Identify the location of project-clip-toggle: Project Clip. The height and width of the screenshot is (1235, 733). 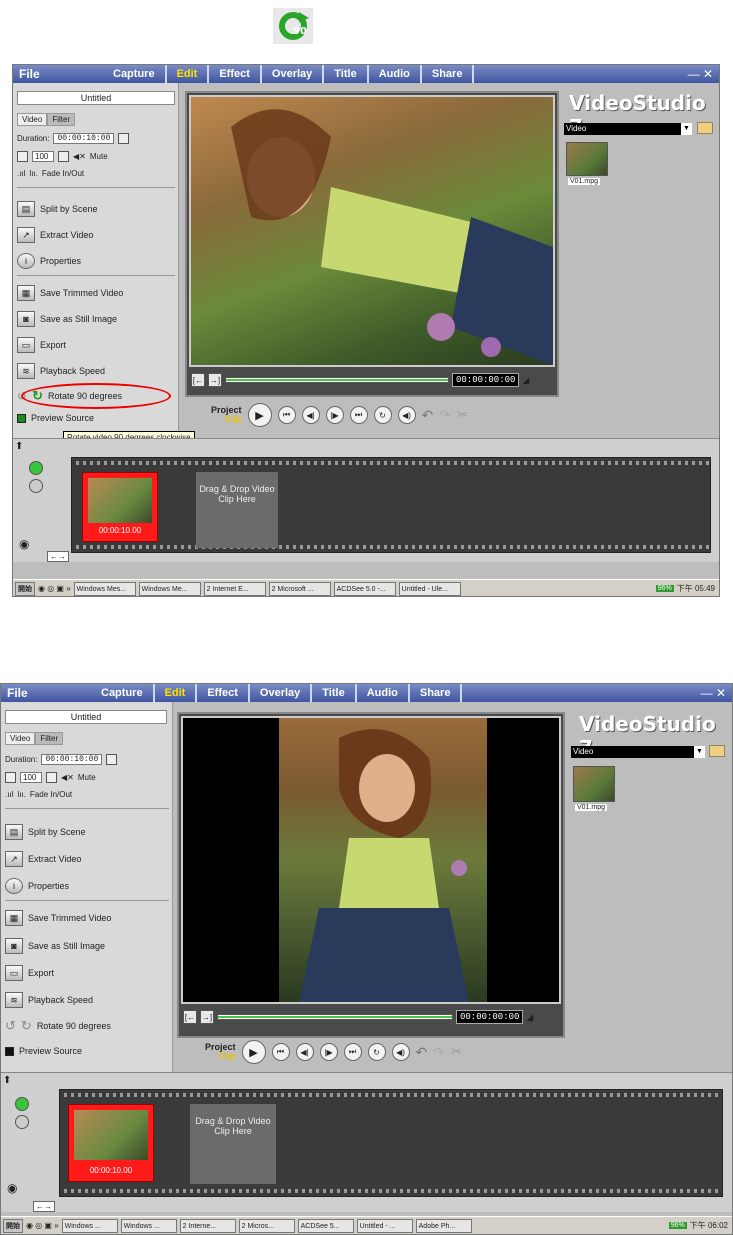
(220, 1052).